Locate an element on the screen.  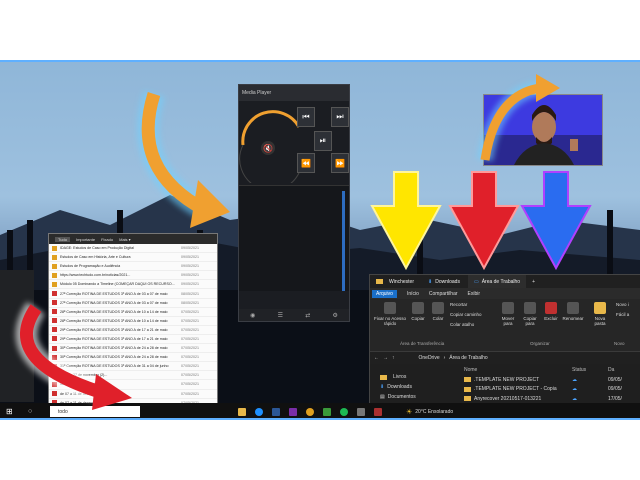
screen-top-edge is located at coordinates (320, 61).